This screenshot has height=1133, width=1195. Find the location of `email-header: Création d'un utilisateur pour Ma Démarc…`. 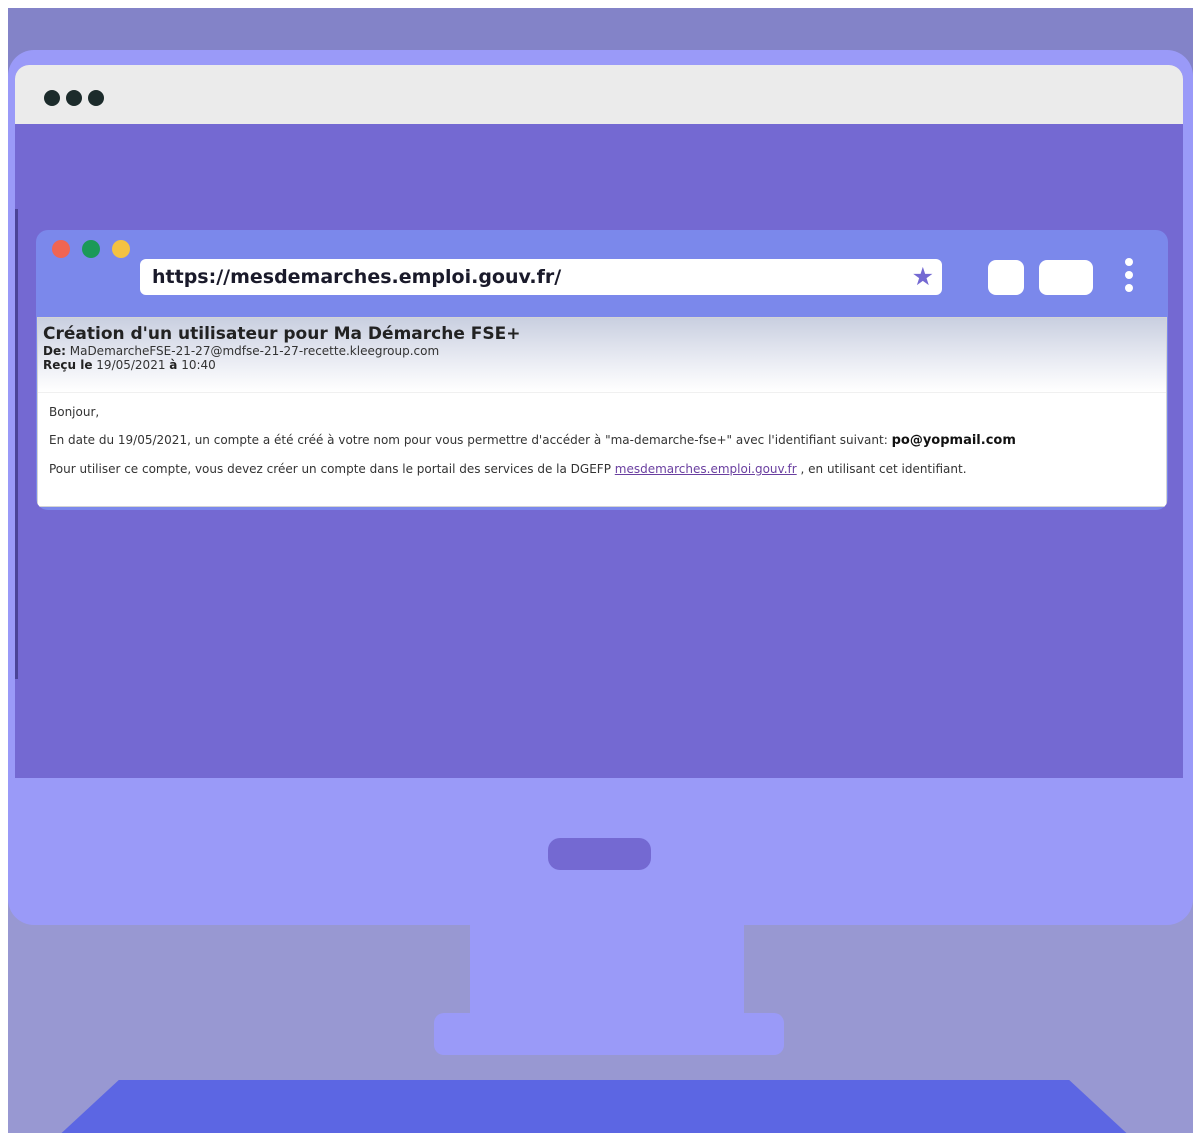

email-header: Création d'un utilisateur pour Ma Démarc… is located at coordinates (602, 355).